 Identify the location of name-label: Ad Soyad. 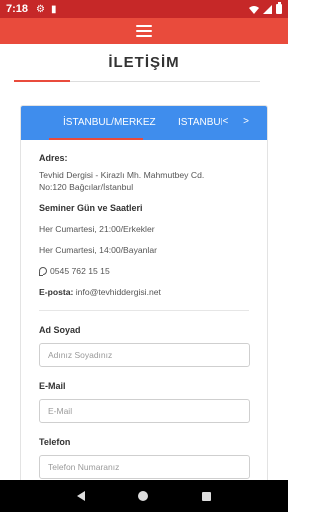
(60, 330).